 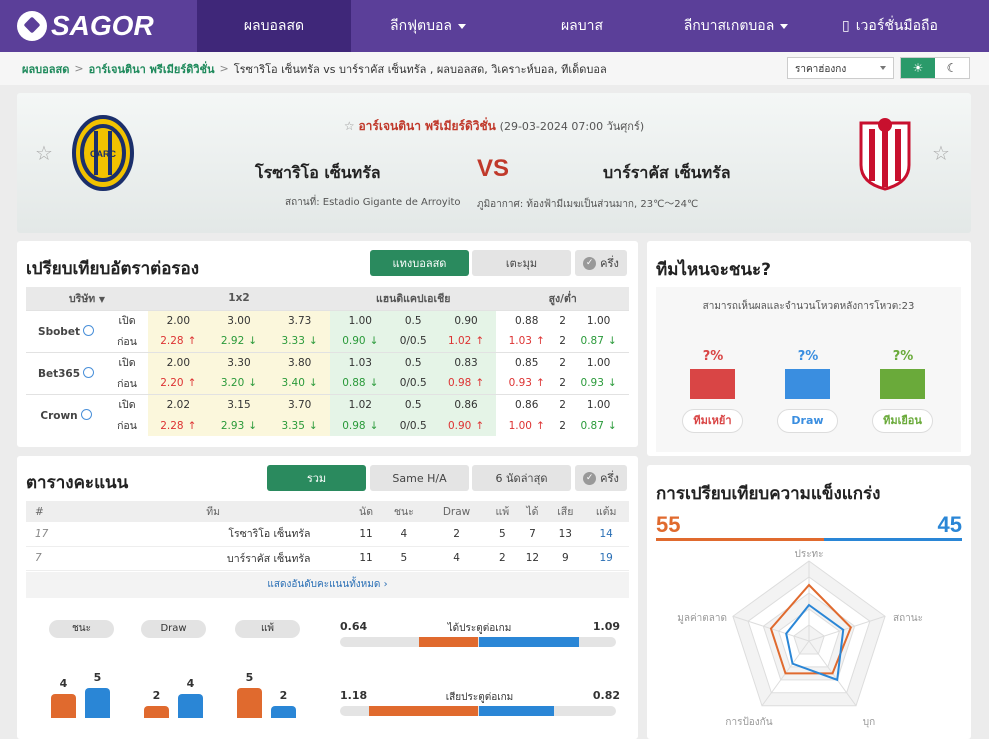 What do you see at coordinates (360, 383) in the screenshot?
I see `odds-value: 0.88 ↓` at bounding box center [360, 383].